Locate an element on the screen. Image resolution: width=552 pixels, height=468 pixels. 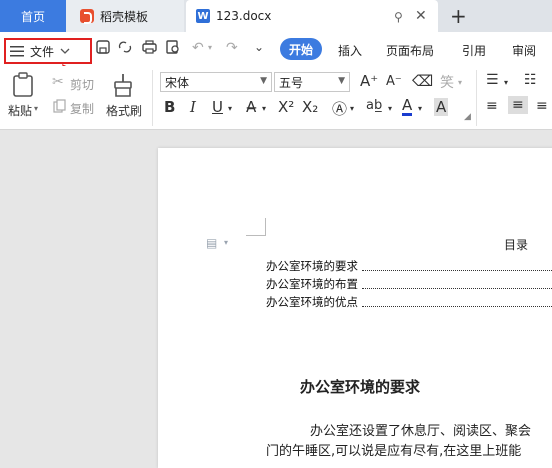
paste-icon is located at coordinates (24, 86).